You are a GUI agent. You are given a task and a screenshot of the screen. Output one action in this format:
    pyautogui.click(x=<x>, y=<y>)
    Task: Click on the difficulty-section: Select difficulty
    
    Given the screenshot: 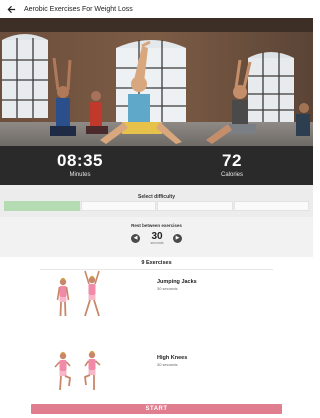 What is the action you would take?
    pyautogui.click(x=156, y=201)
    